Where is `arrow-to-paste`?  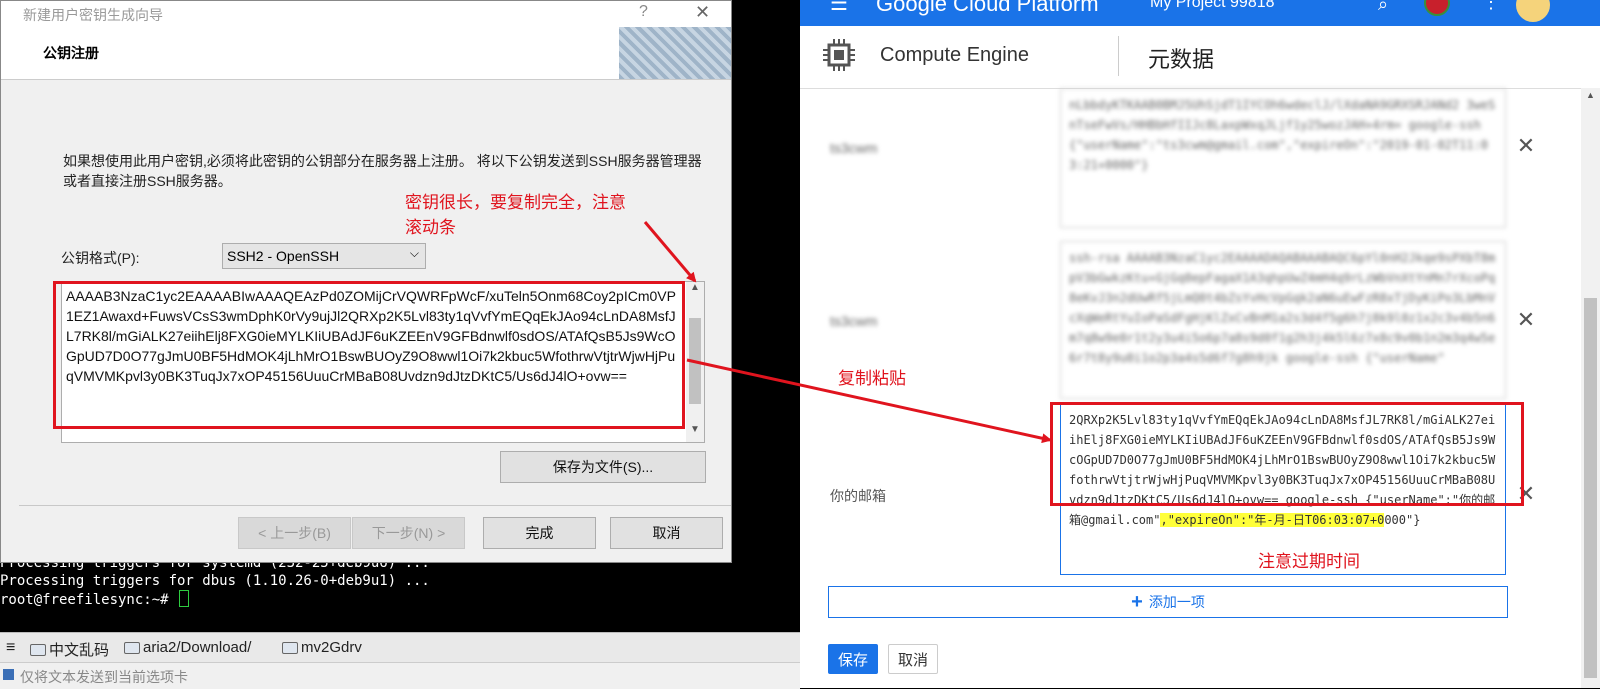 arrow-to-paste is located at coordinates (869, 401).